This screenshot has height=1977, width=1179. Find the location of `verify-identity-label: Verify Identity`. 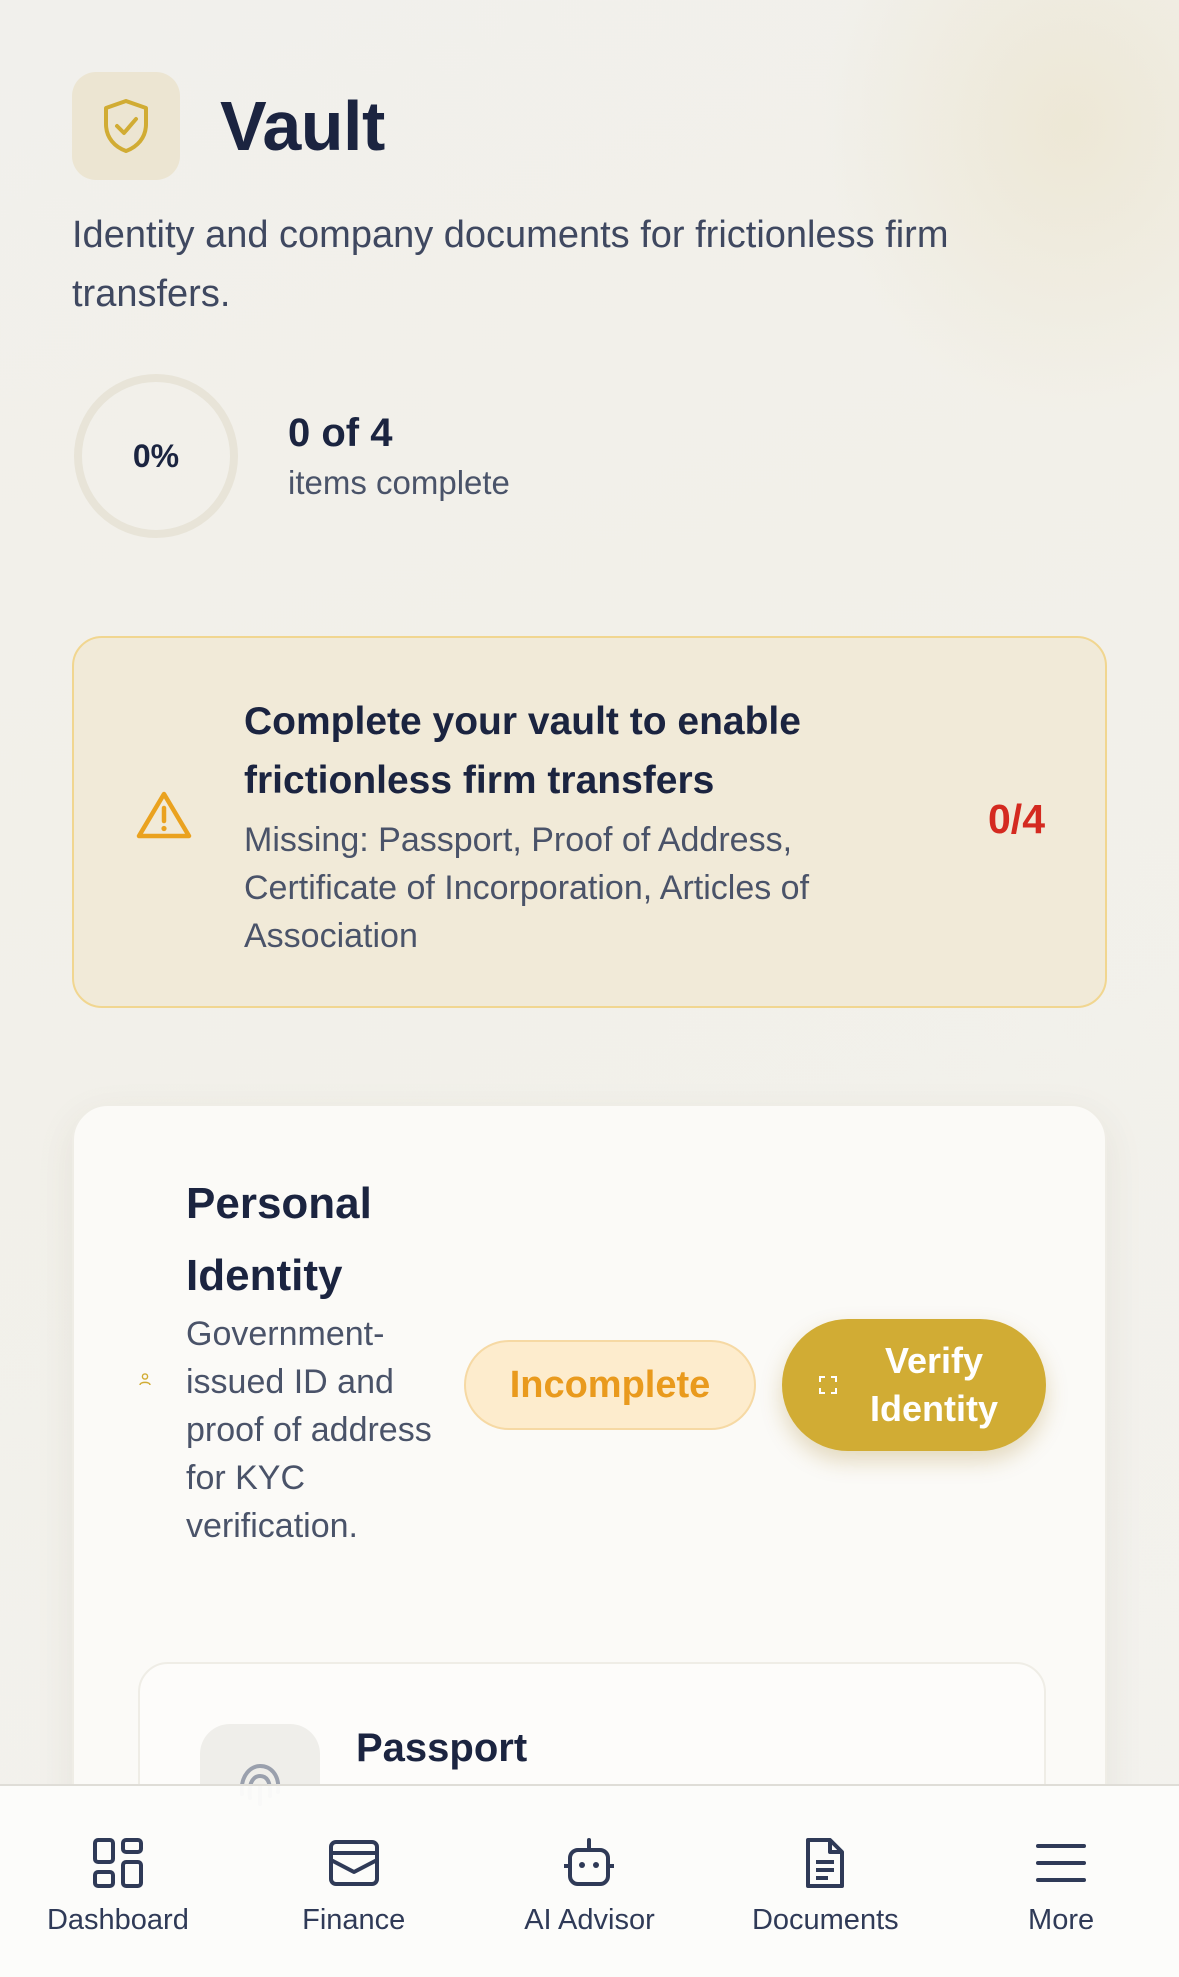

verify-identity-label: Verify Identity is located at coordinates (933, 1384).